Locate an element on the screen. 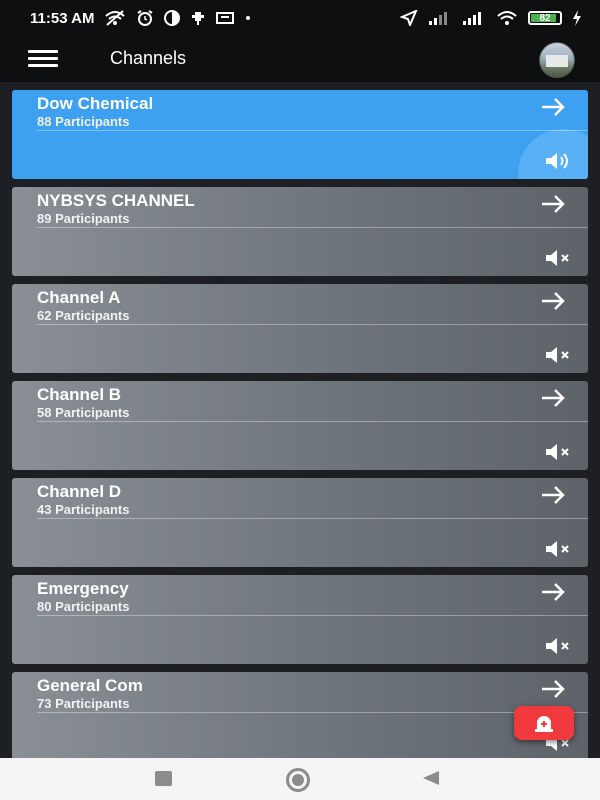 The image size is (600, 800). channel-participants: 62 Participants is located at coordinates (83, 315).